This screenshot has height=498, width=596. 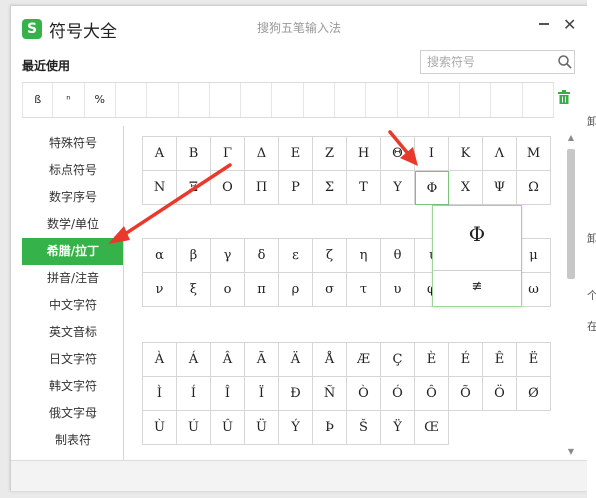 What do you see at coordinates (296, 428) in the screenshot?
I see `symbol-cell: Ý` at bounding box center [296, 428].